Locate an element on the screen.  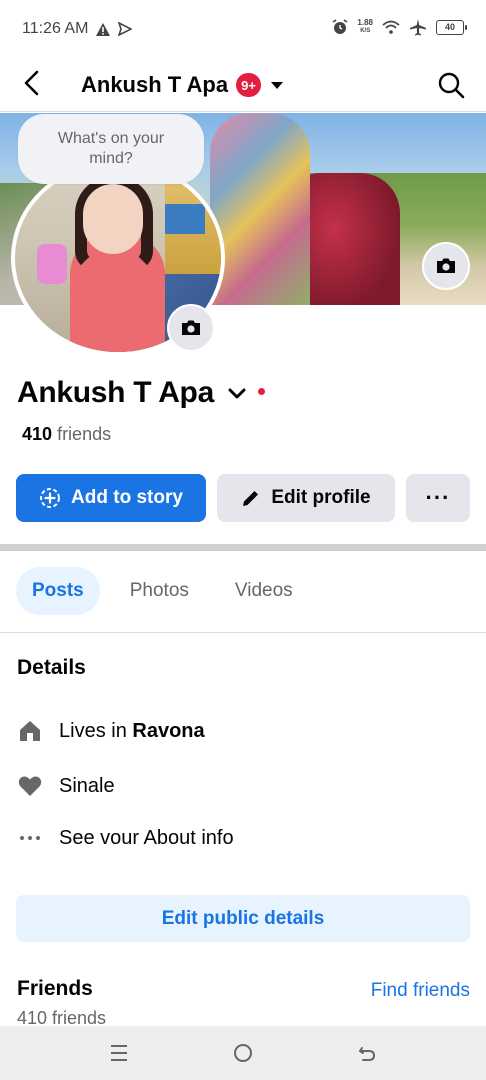
alarm-icon is located at coordinates (340, 26).